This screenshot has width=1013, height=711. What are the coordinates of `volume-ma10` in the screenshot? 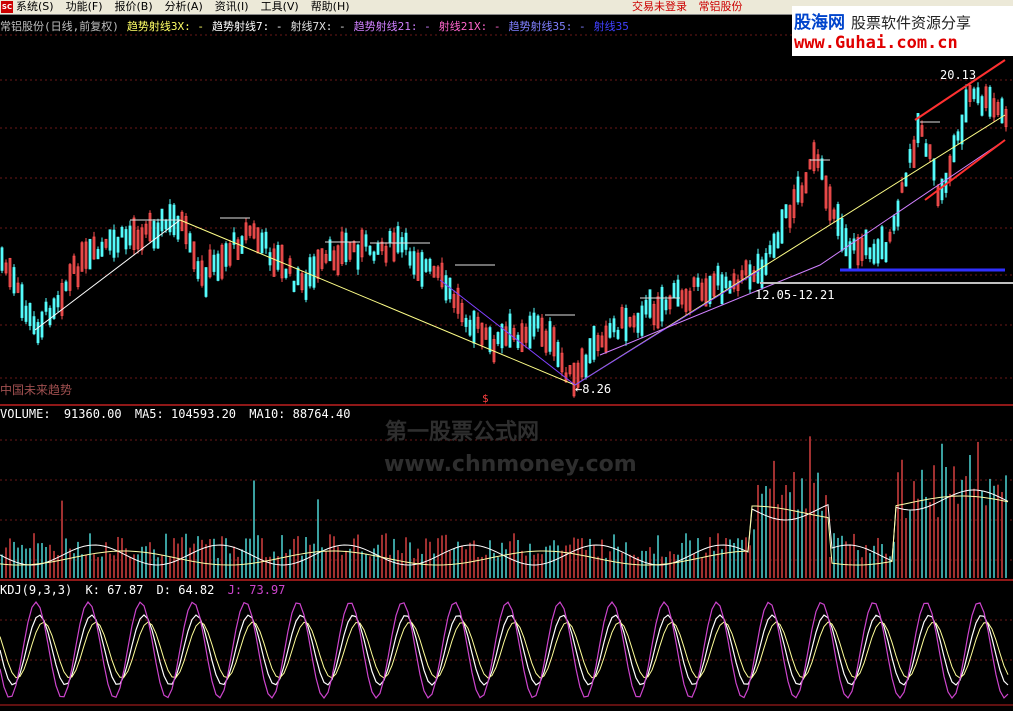 It's located at (504, 530).